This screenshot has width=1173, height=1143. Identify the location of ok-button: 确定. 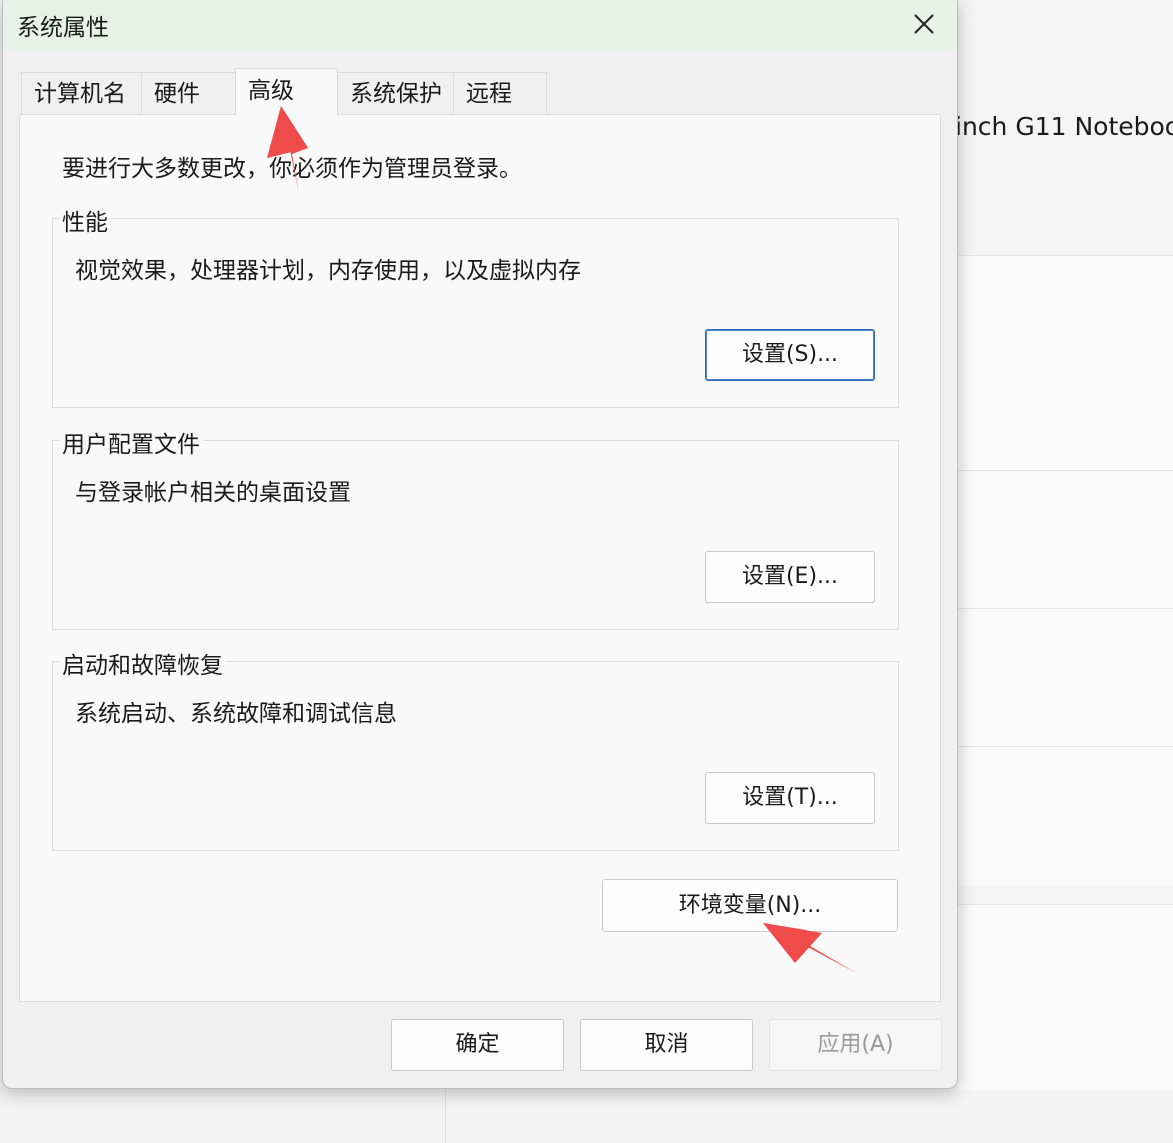
(477, 1045).